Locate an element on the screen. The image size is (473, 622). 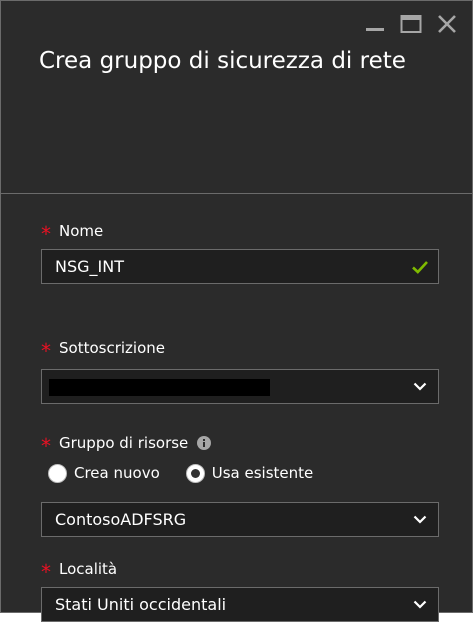
subscription-label-row: * Sottoscrizione is located at coordinates (239, 349).